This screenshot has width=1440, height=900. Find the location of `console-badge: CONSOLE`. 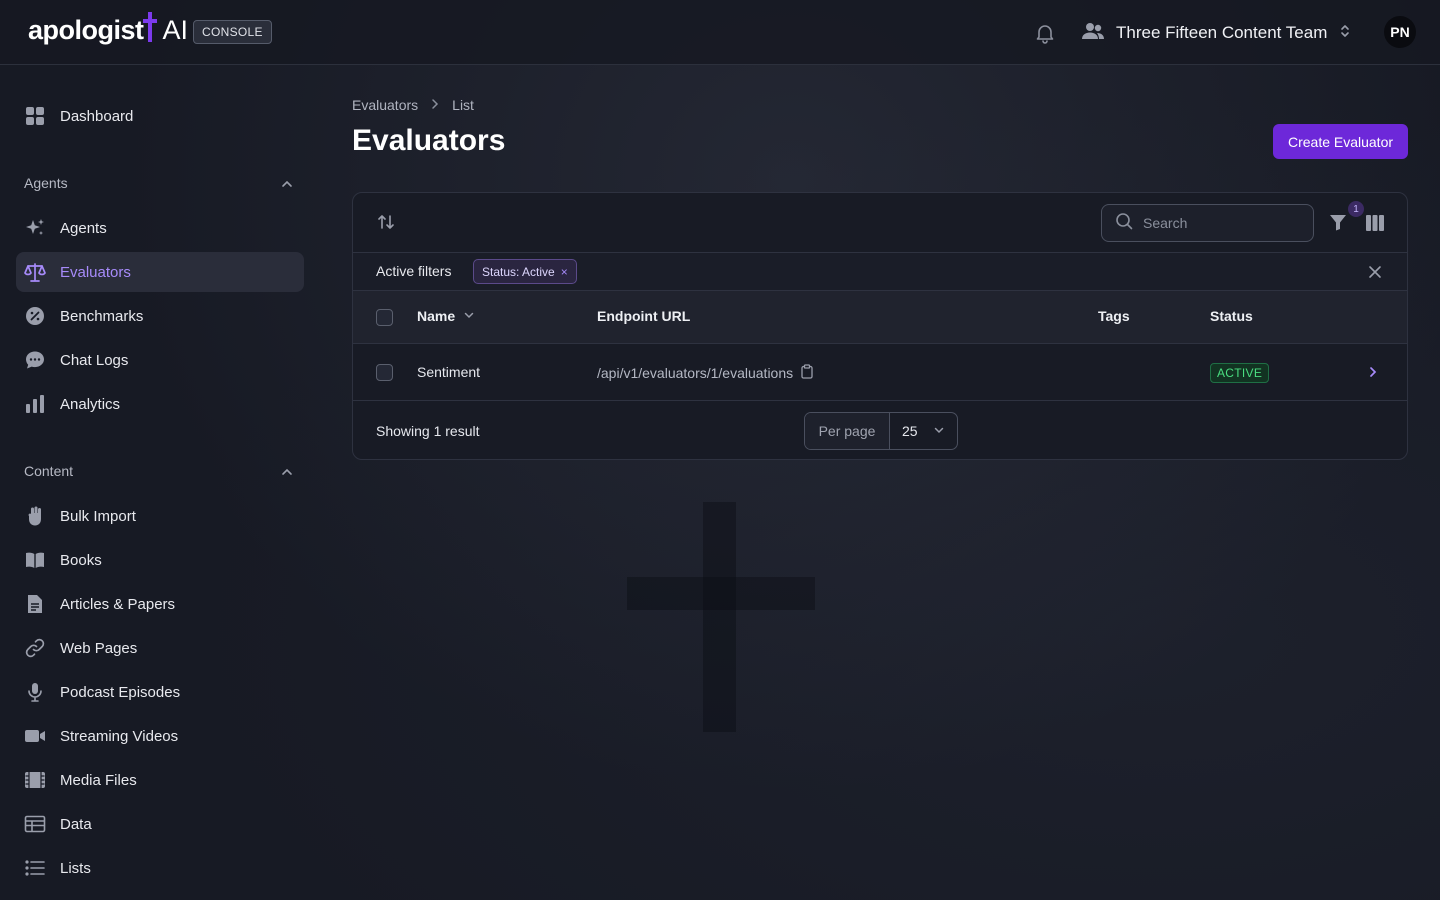

console-badge: CONSOLE is located at coordinates (232, 32).